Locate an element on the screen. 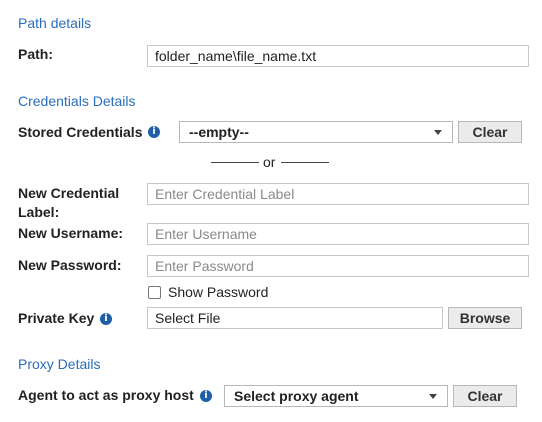 This screenshot has width=542, height=422. new-username-label: New Username: is located at coordinates (71, 233).